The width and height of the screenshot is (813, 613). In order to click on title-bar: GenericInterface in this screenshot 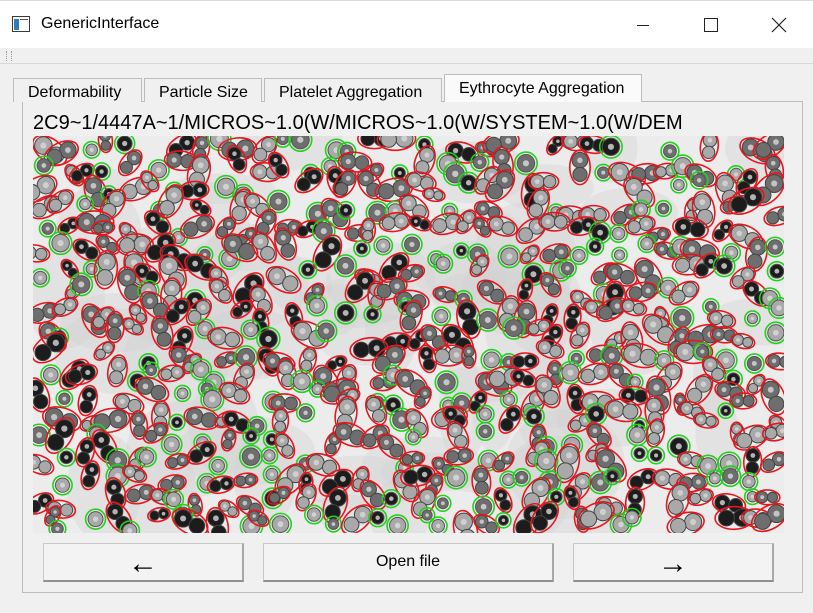, I will do `click(406, 24)`.